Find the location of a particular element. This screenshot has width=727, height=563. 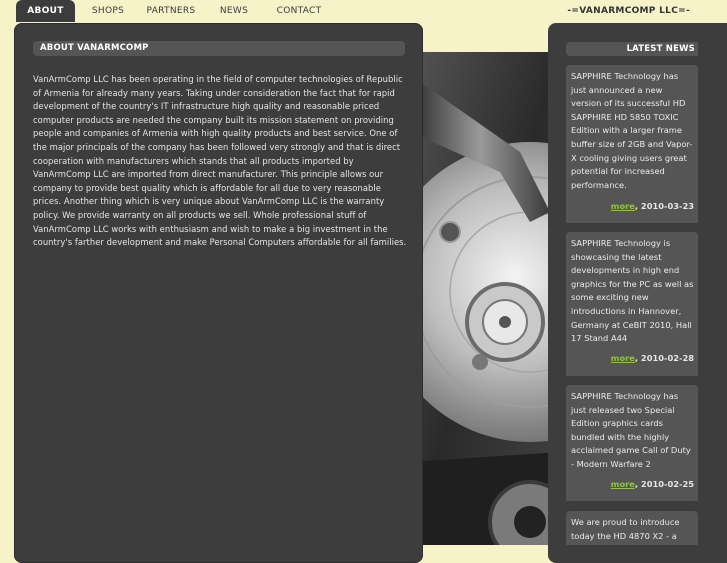

about-title: ABOUT VANARMCOMP is located at coordinates (219, 48).